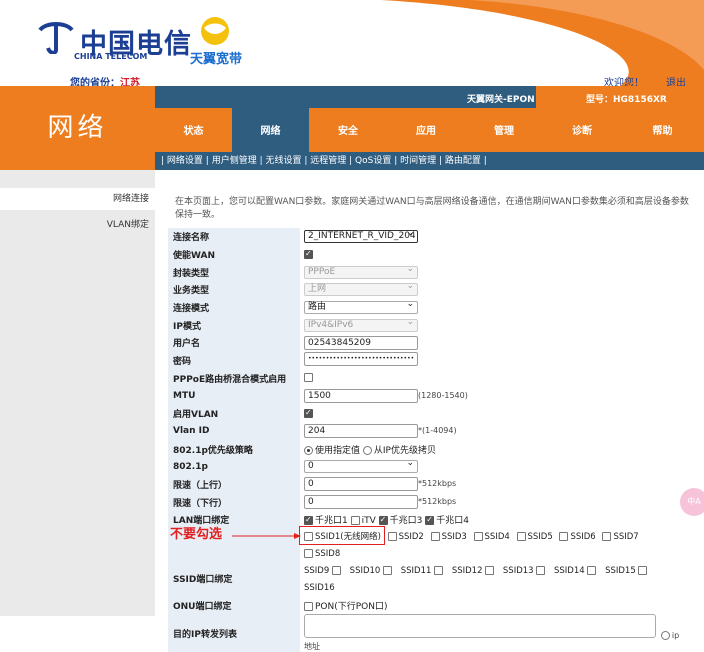  I want to click on enable-wan-checkbox, so click(308, 254).